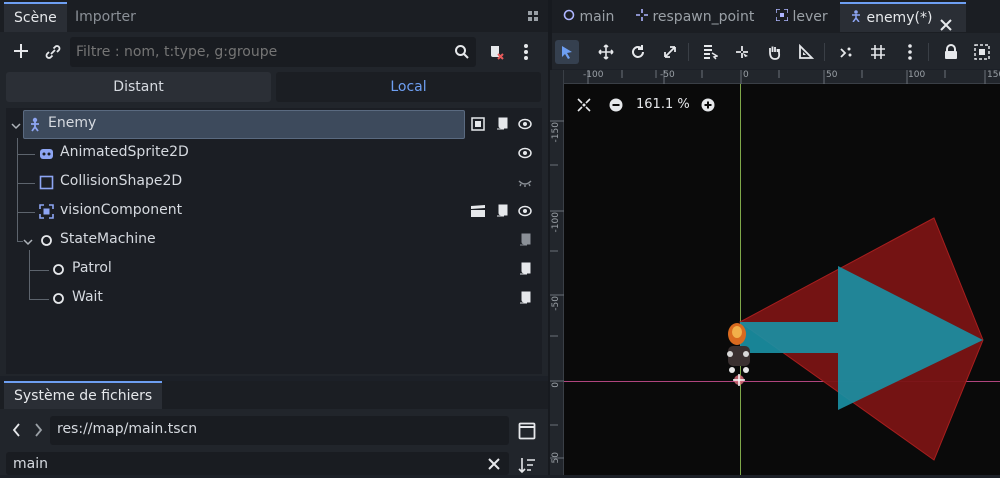 This screenshot has width=1000, height=478. Describe the element at coordinates (21, 51) in the screenshot. I see `add-node-icon` at that location.